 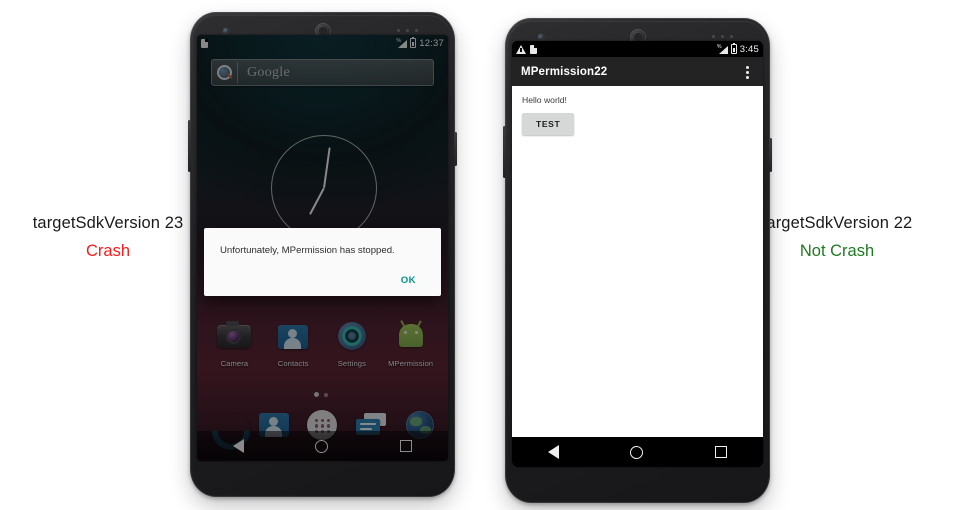 What do you see at coordinates (564, 71) in the screenshot?
I see `app-title: MPermission22` at bounding box center [564, 71].